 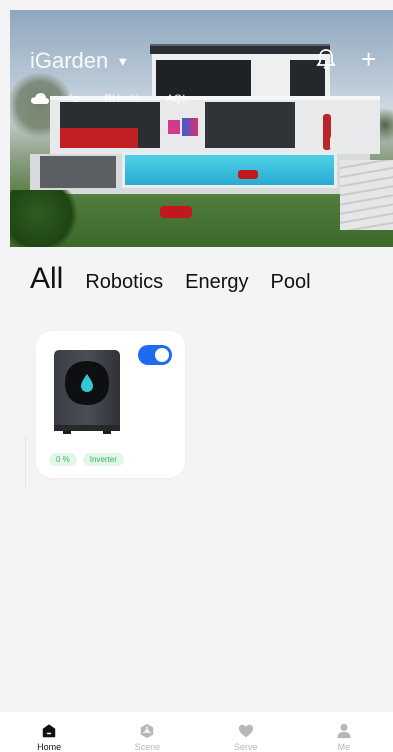 I want to click on nav-home: Home, so click(x=49, y=732).